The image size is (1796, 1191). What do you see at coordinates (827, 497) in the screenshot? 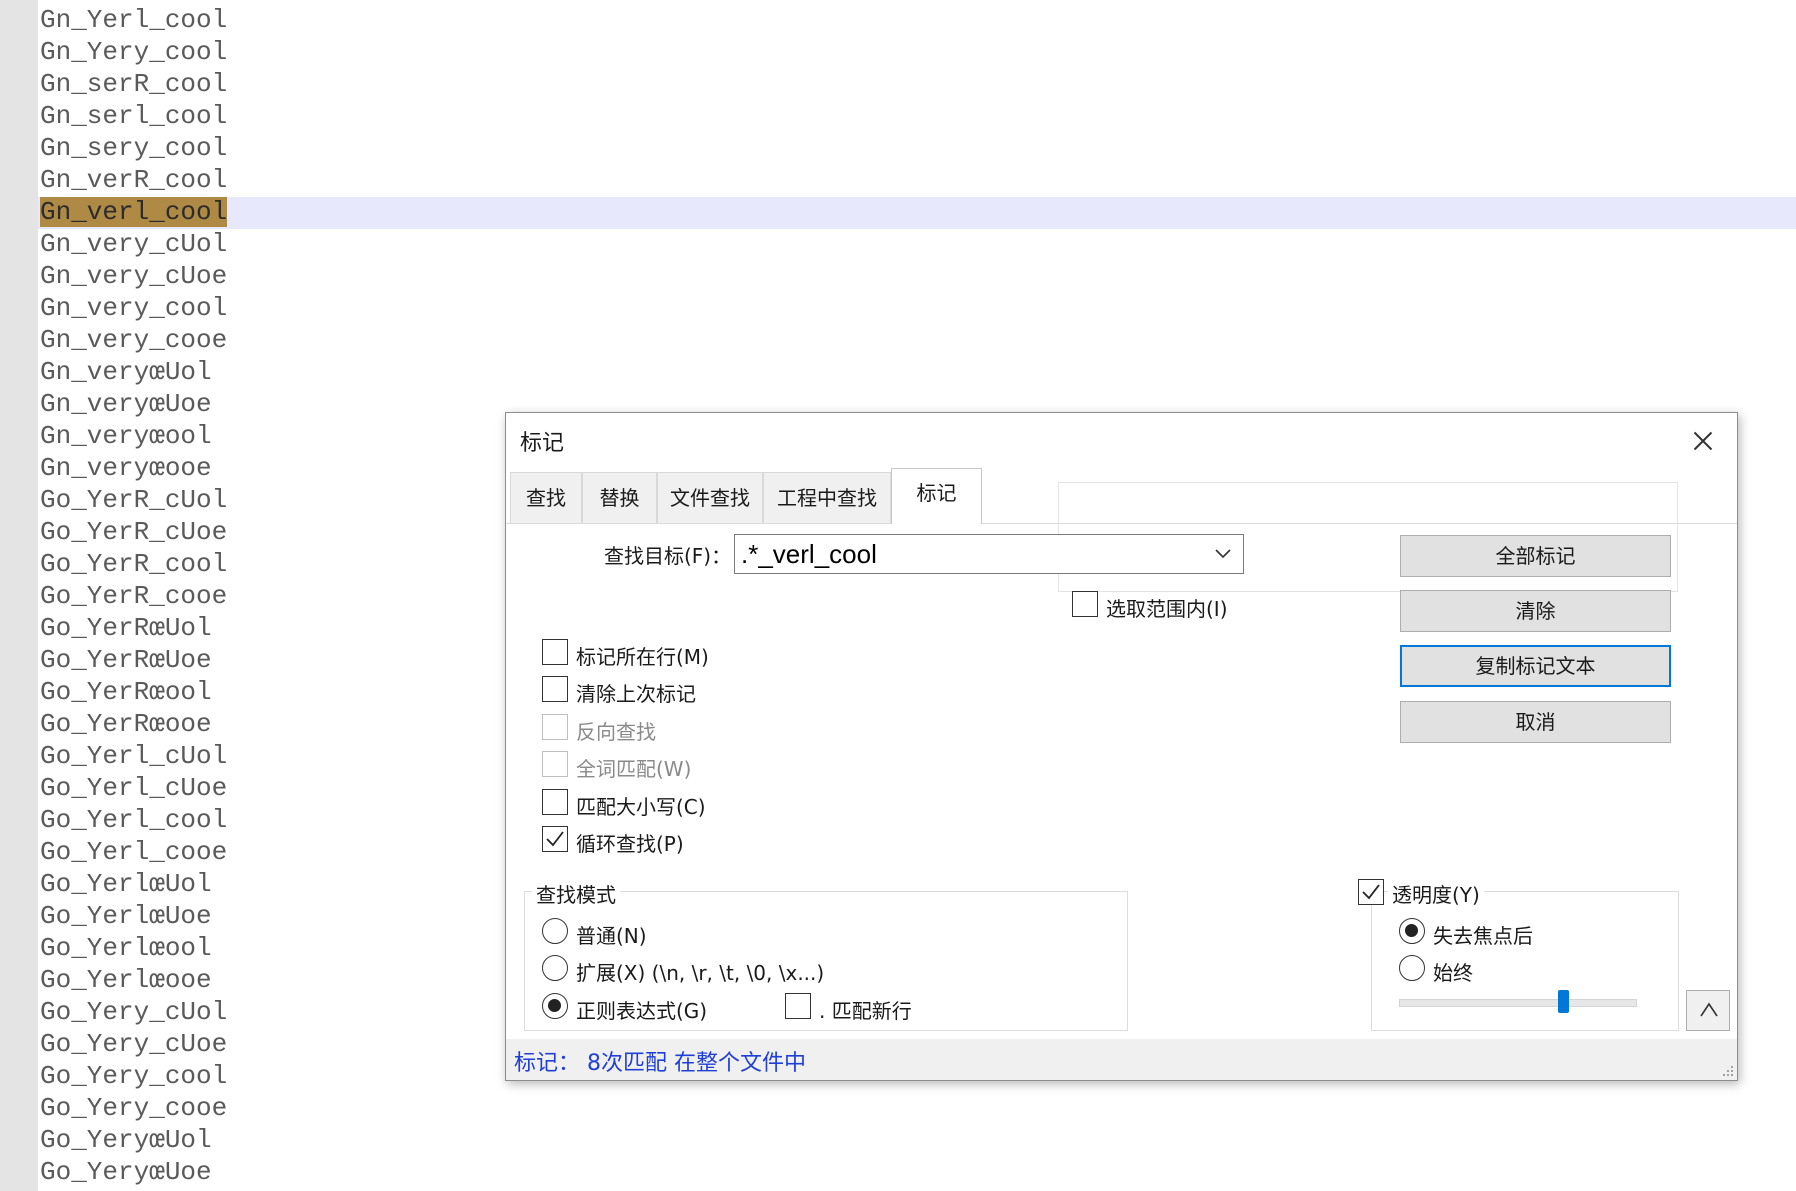
I see `tab-find-in-projects: 工程中查找` at bounding box center [827, 497].